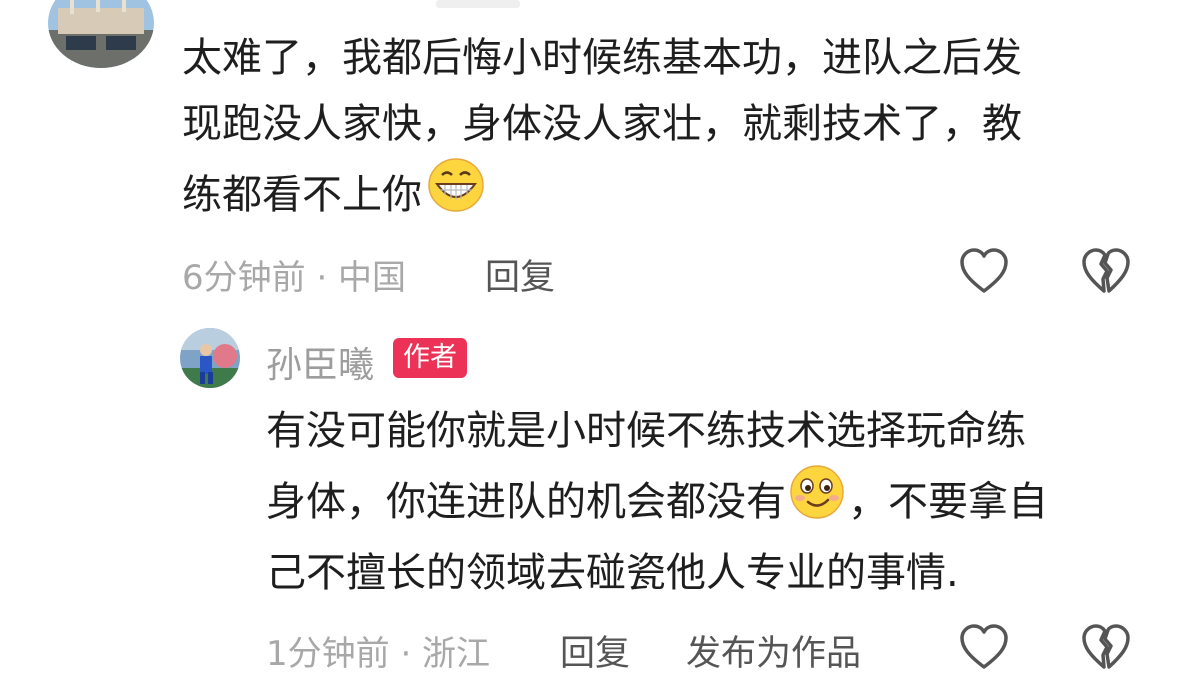  Describe the element at coordinates (101, 34) in the screenshot. I see `commenter-avatar` at that location.